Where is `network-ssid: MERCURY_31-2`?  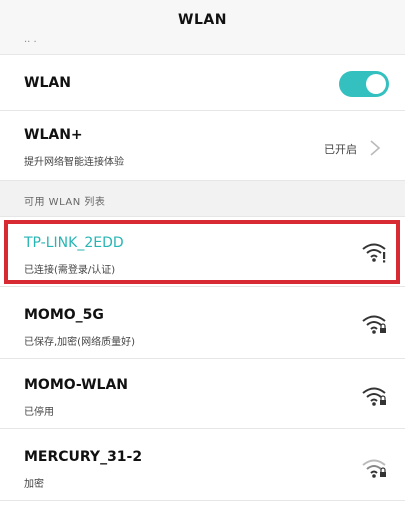
network-ssid: MERCURY_31-2 is located at coordinates (83, 457).